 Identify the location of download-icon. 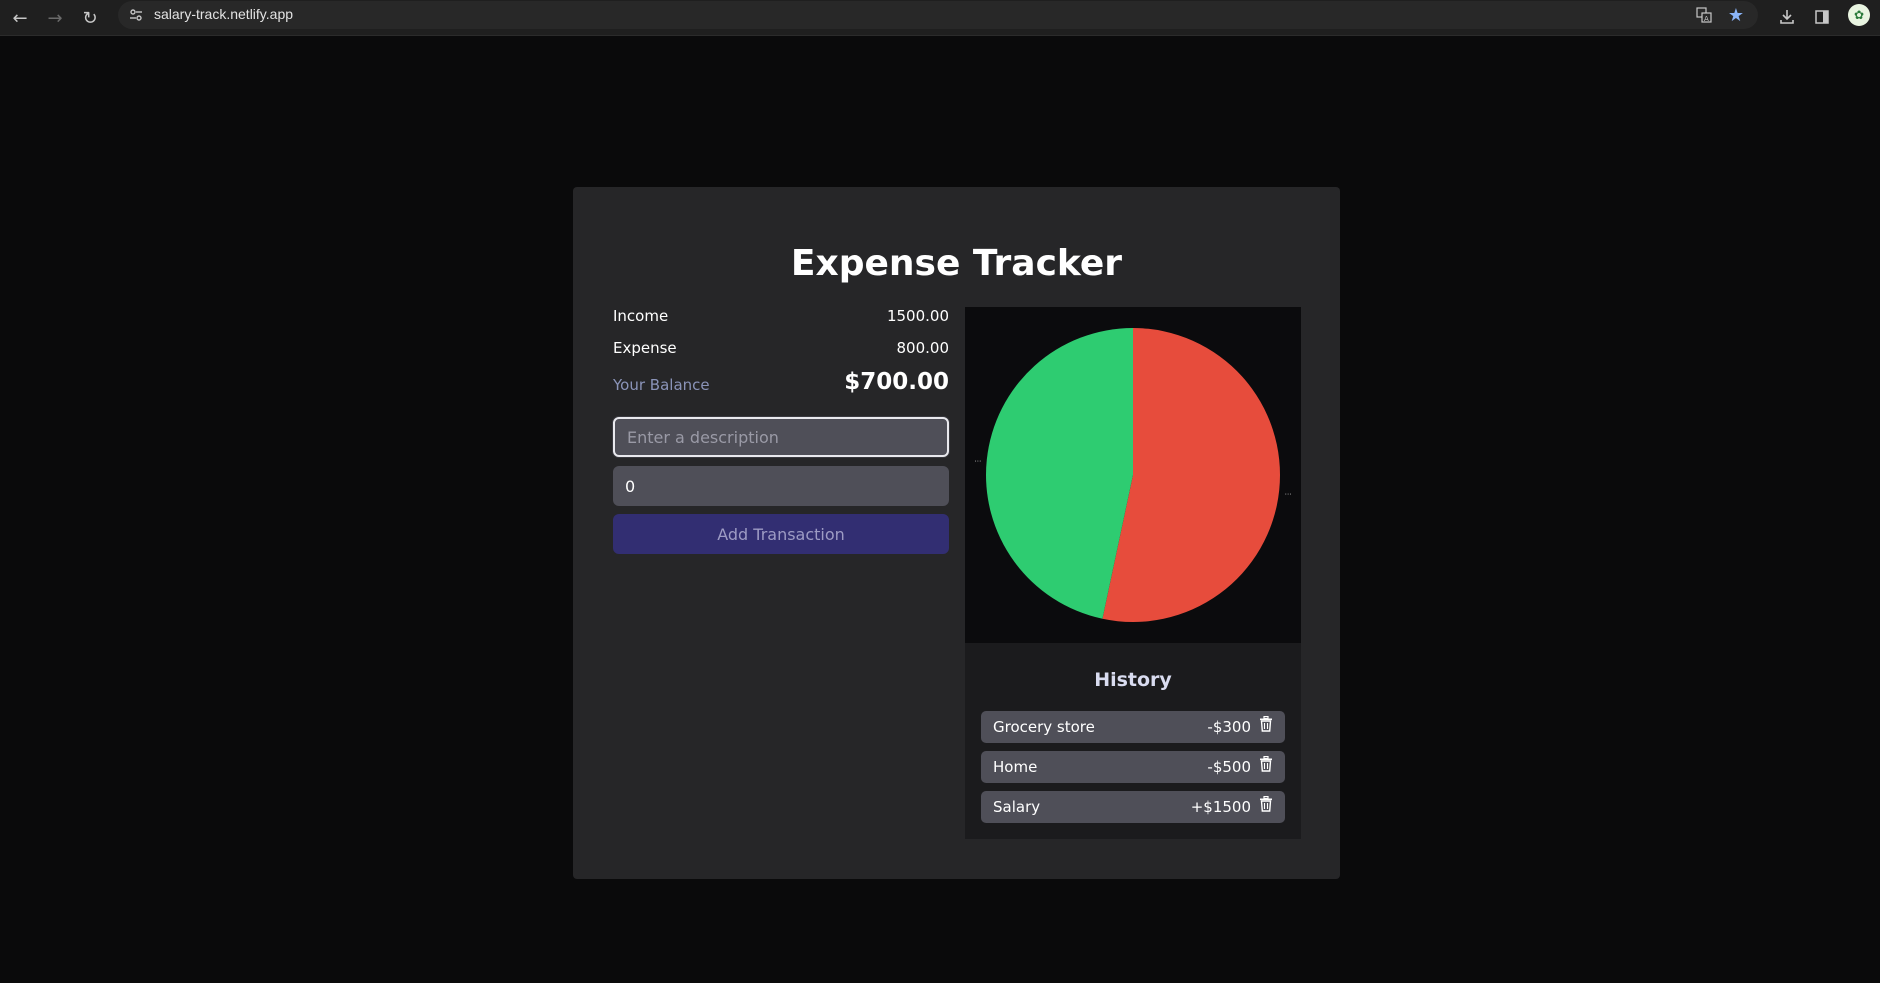
(1787, 17).